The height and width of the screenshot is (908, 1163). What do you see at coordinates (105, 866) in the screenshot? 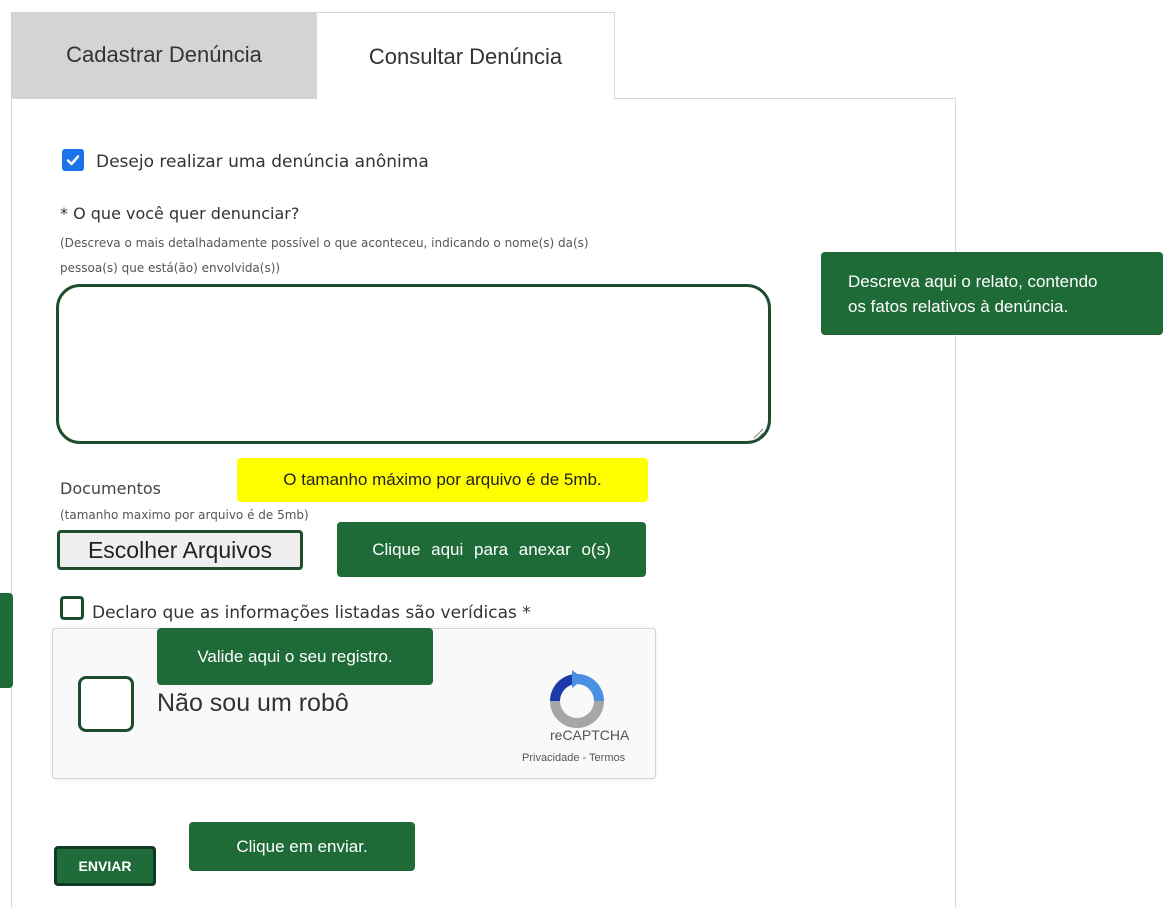
I see `submit-button: ENVIAR` at bounding box center [105, 866].